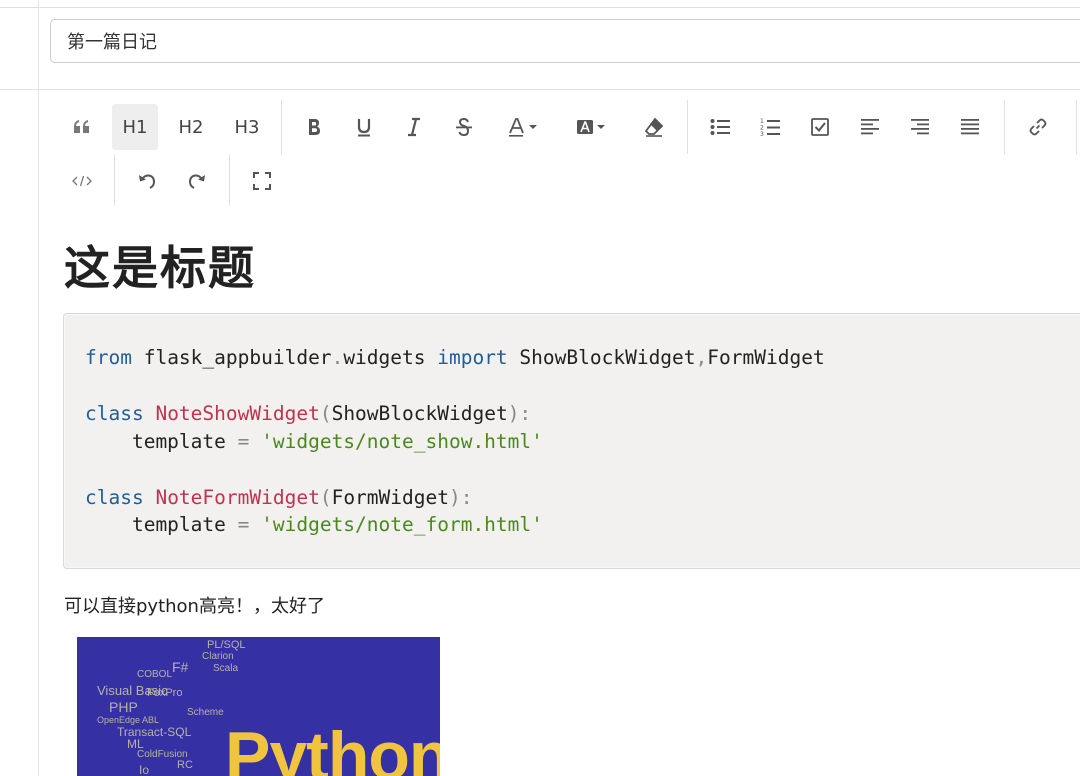 This screenshot has width=1080, height=776. I want to click on heading-3-button: H3, so click(247, 127).